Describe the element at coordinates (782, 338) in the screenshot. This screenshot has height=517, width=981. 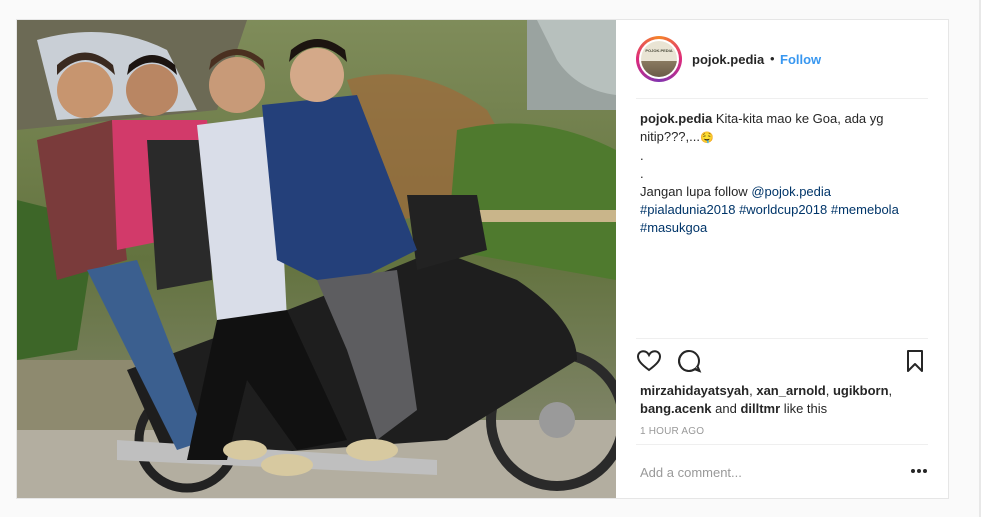
I see `actions-divider` at that location.